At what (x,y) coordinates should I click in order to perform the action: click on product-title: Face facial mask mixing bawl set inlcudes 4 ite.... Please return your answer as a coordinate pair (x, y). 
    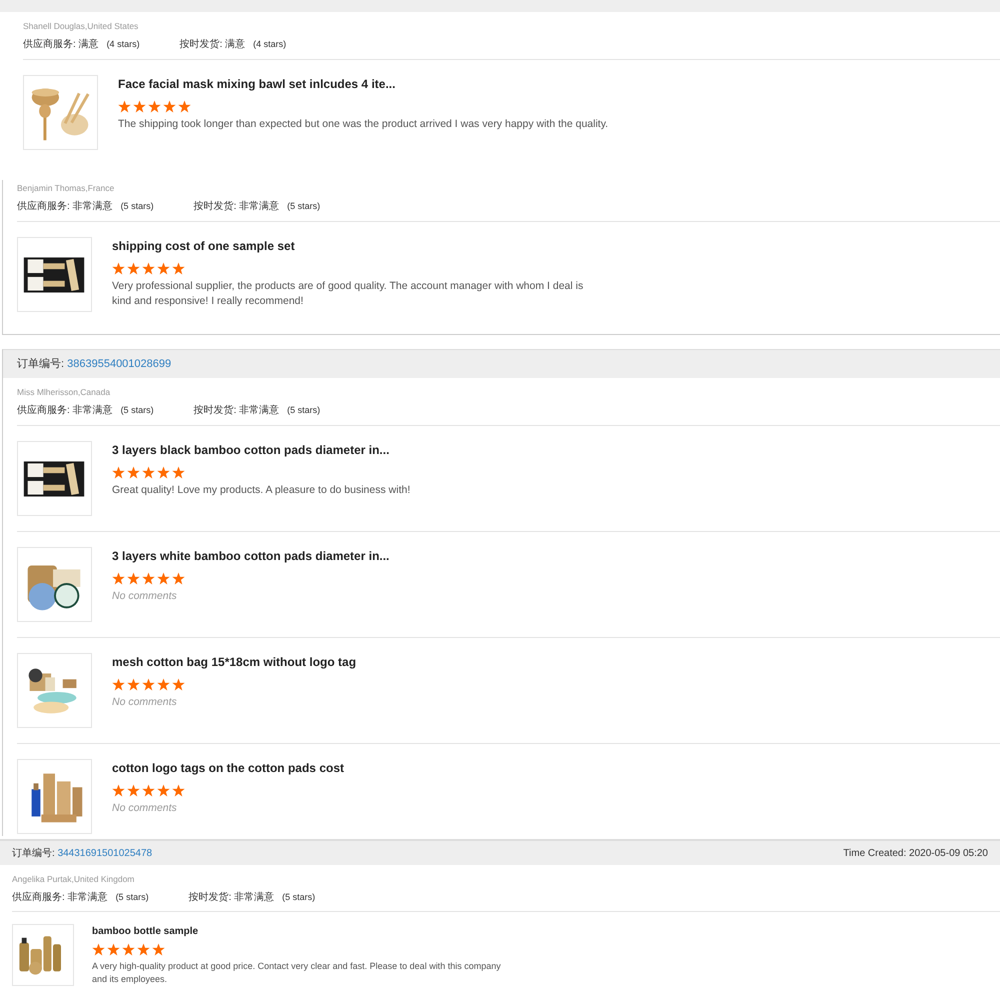
    Looking at the image, I should click on (363, 83).